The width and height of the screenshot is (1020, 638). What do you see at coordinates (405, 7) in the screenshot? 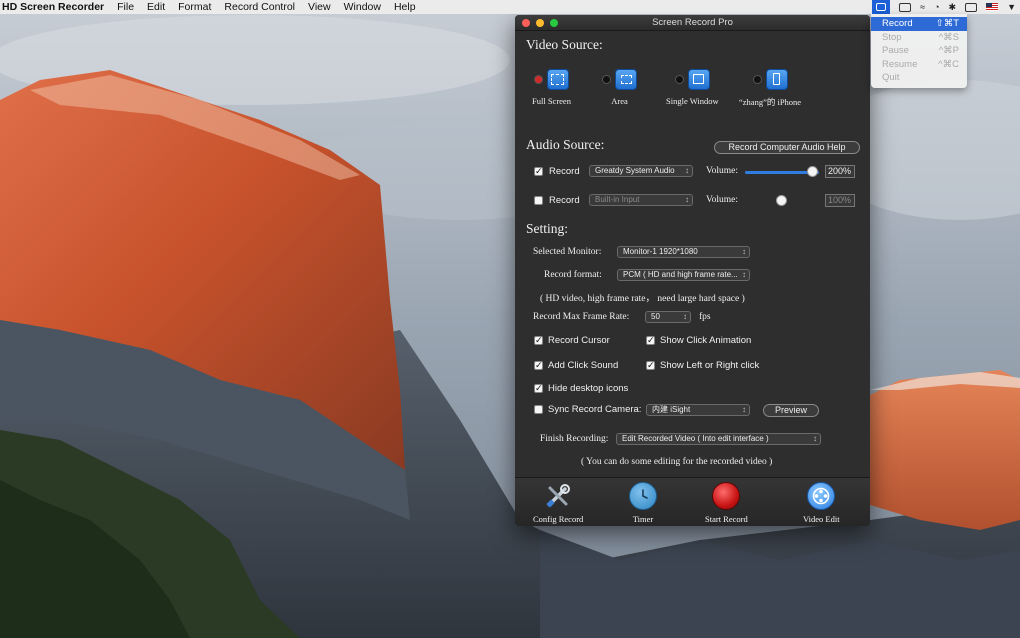
I see `menu-help: Help` at bounding box center [405, 7].